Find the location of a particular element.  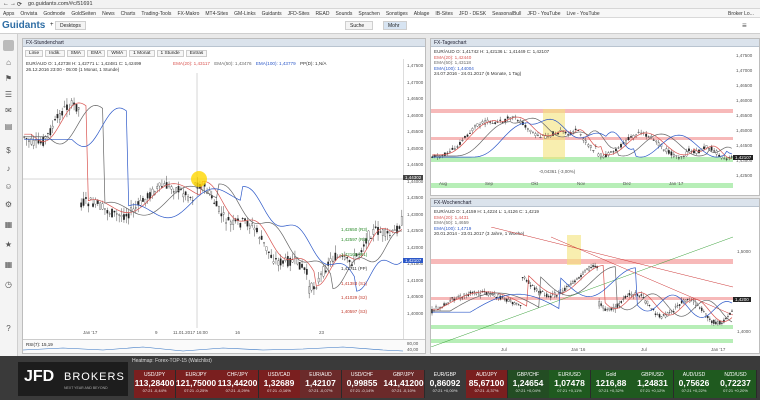

clock-icon: ◷ is located at coordinates (8, 285).